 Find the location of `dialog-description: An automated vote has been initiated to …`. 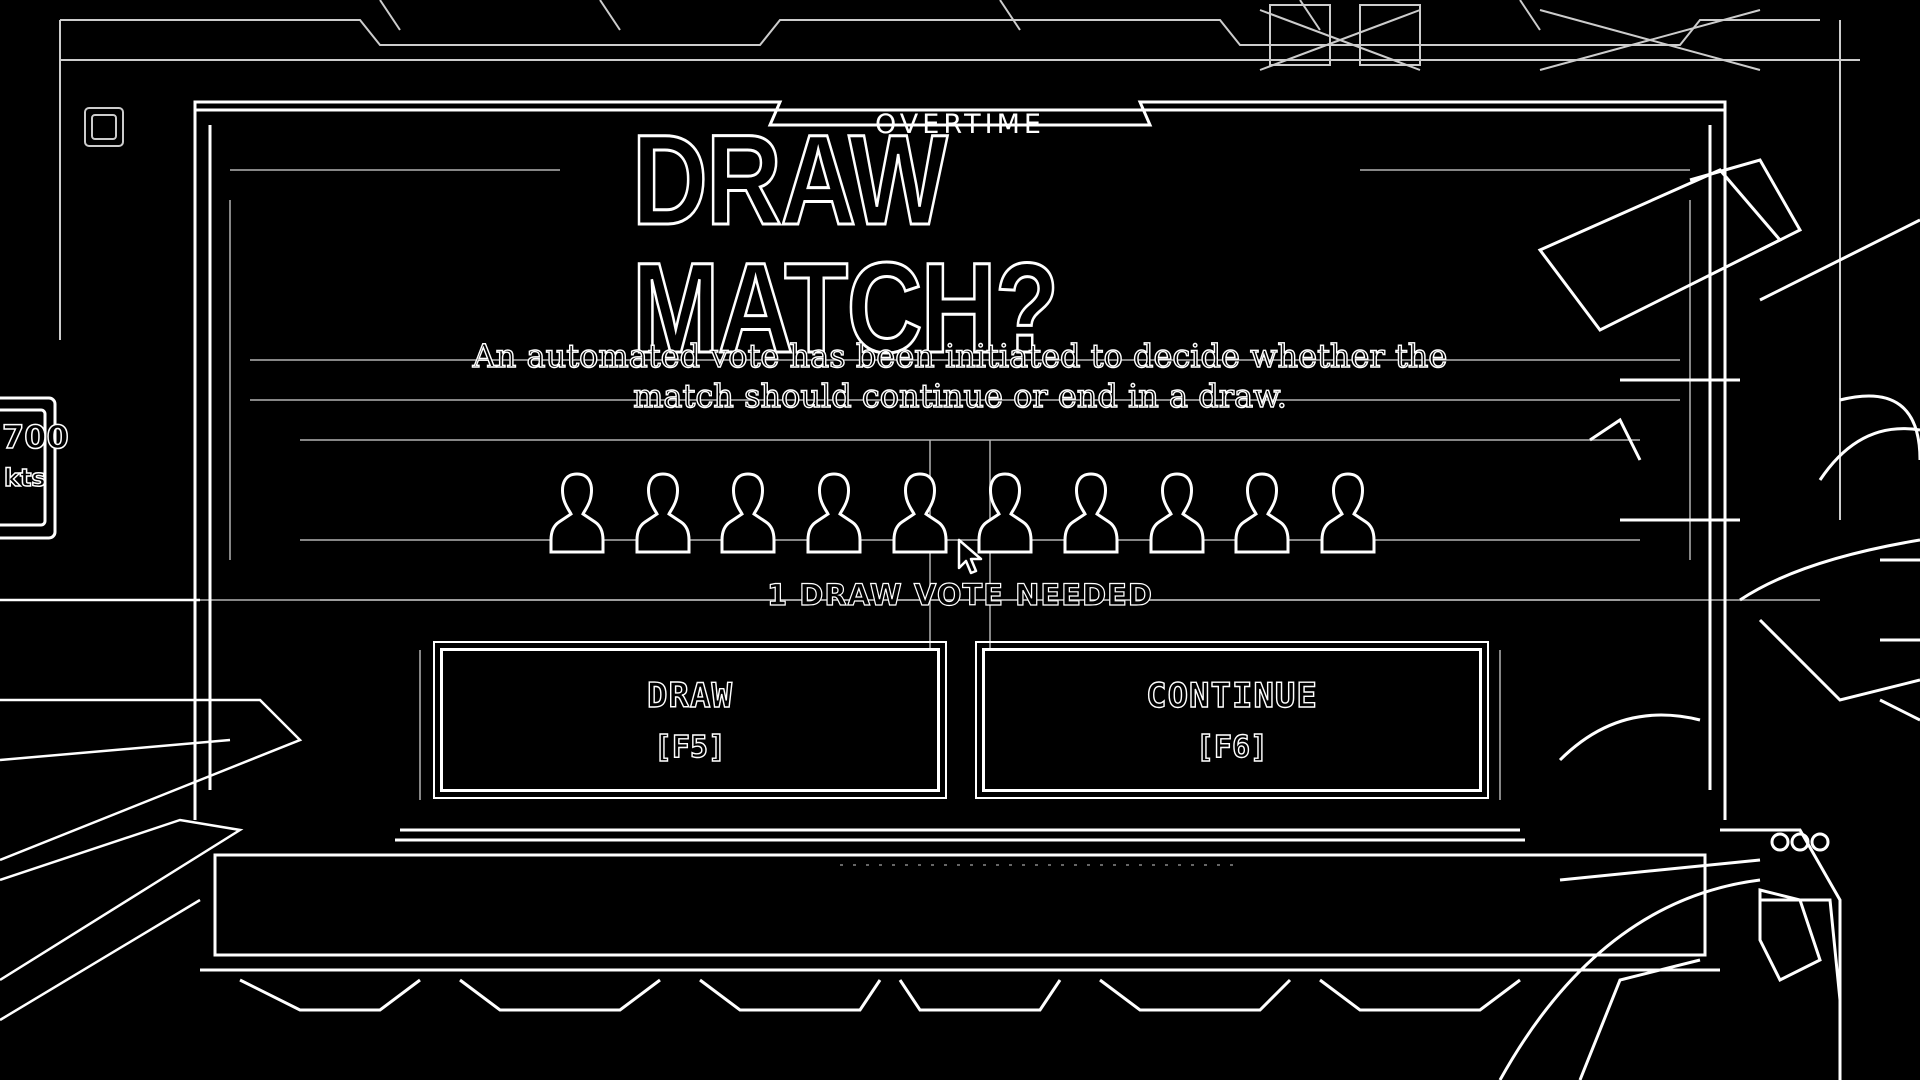

dialog-description: An automated vote has been initiated to … is located at coordinates (960, 375).